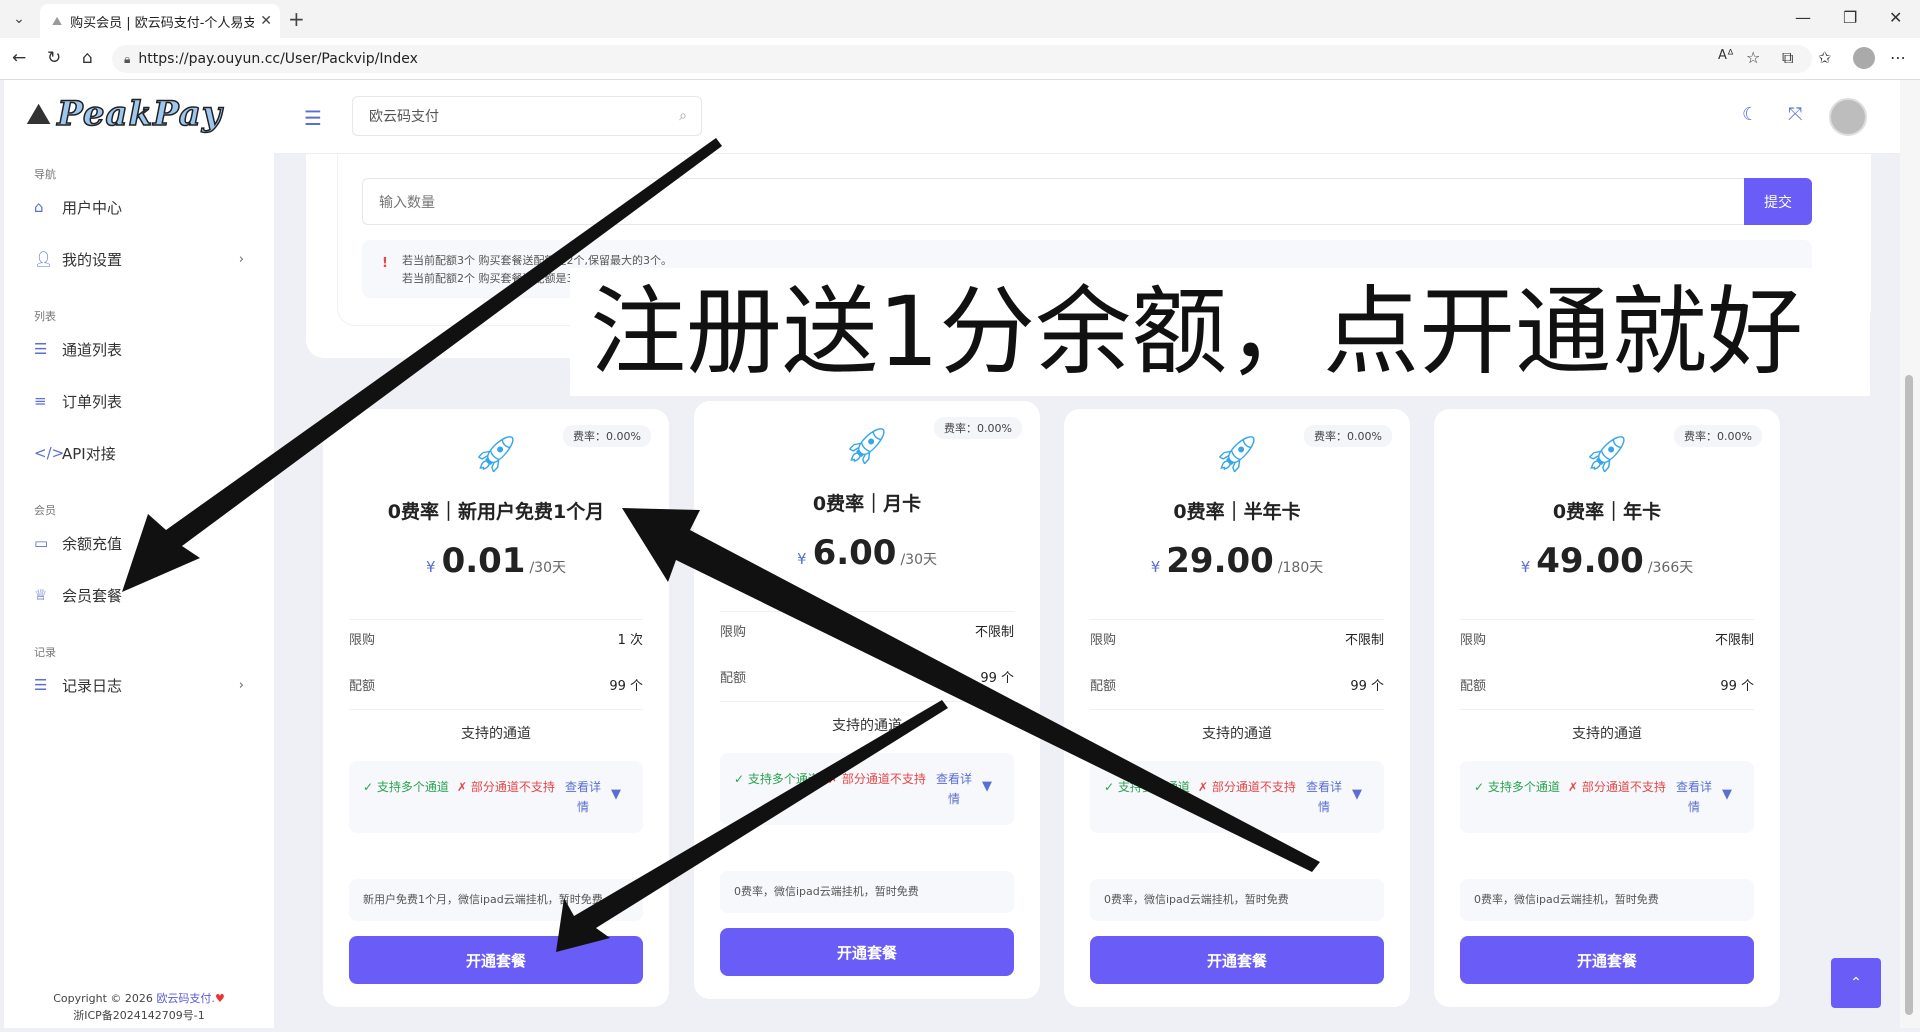 Image resolution: width=1920 pixels, height=1032 pixels. Describe the element at coordinates (1795, 114) in the screenshot. I see `fullscreen-icon: ⤧` at that location.